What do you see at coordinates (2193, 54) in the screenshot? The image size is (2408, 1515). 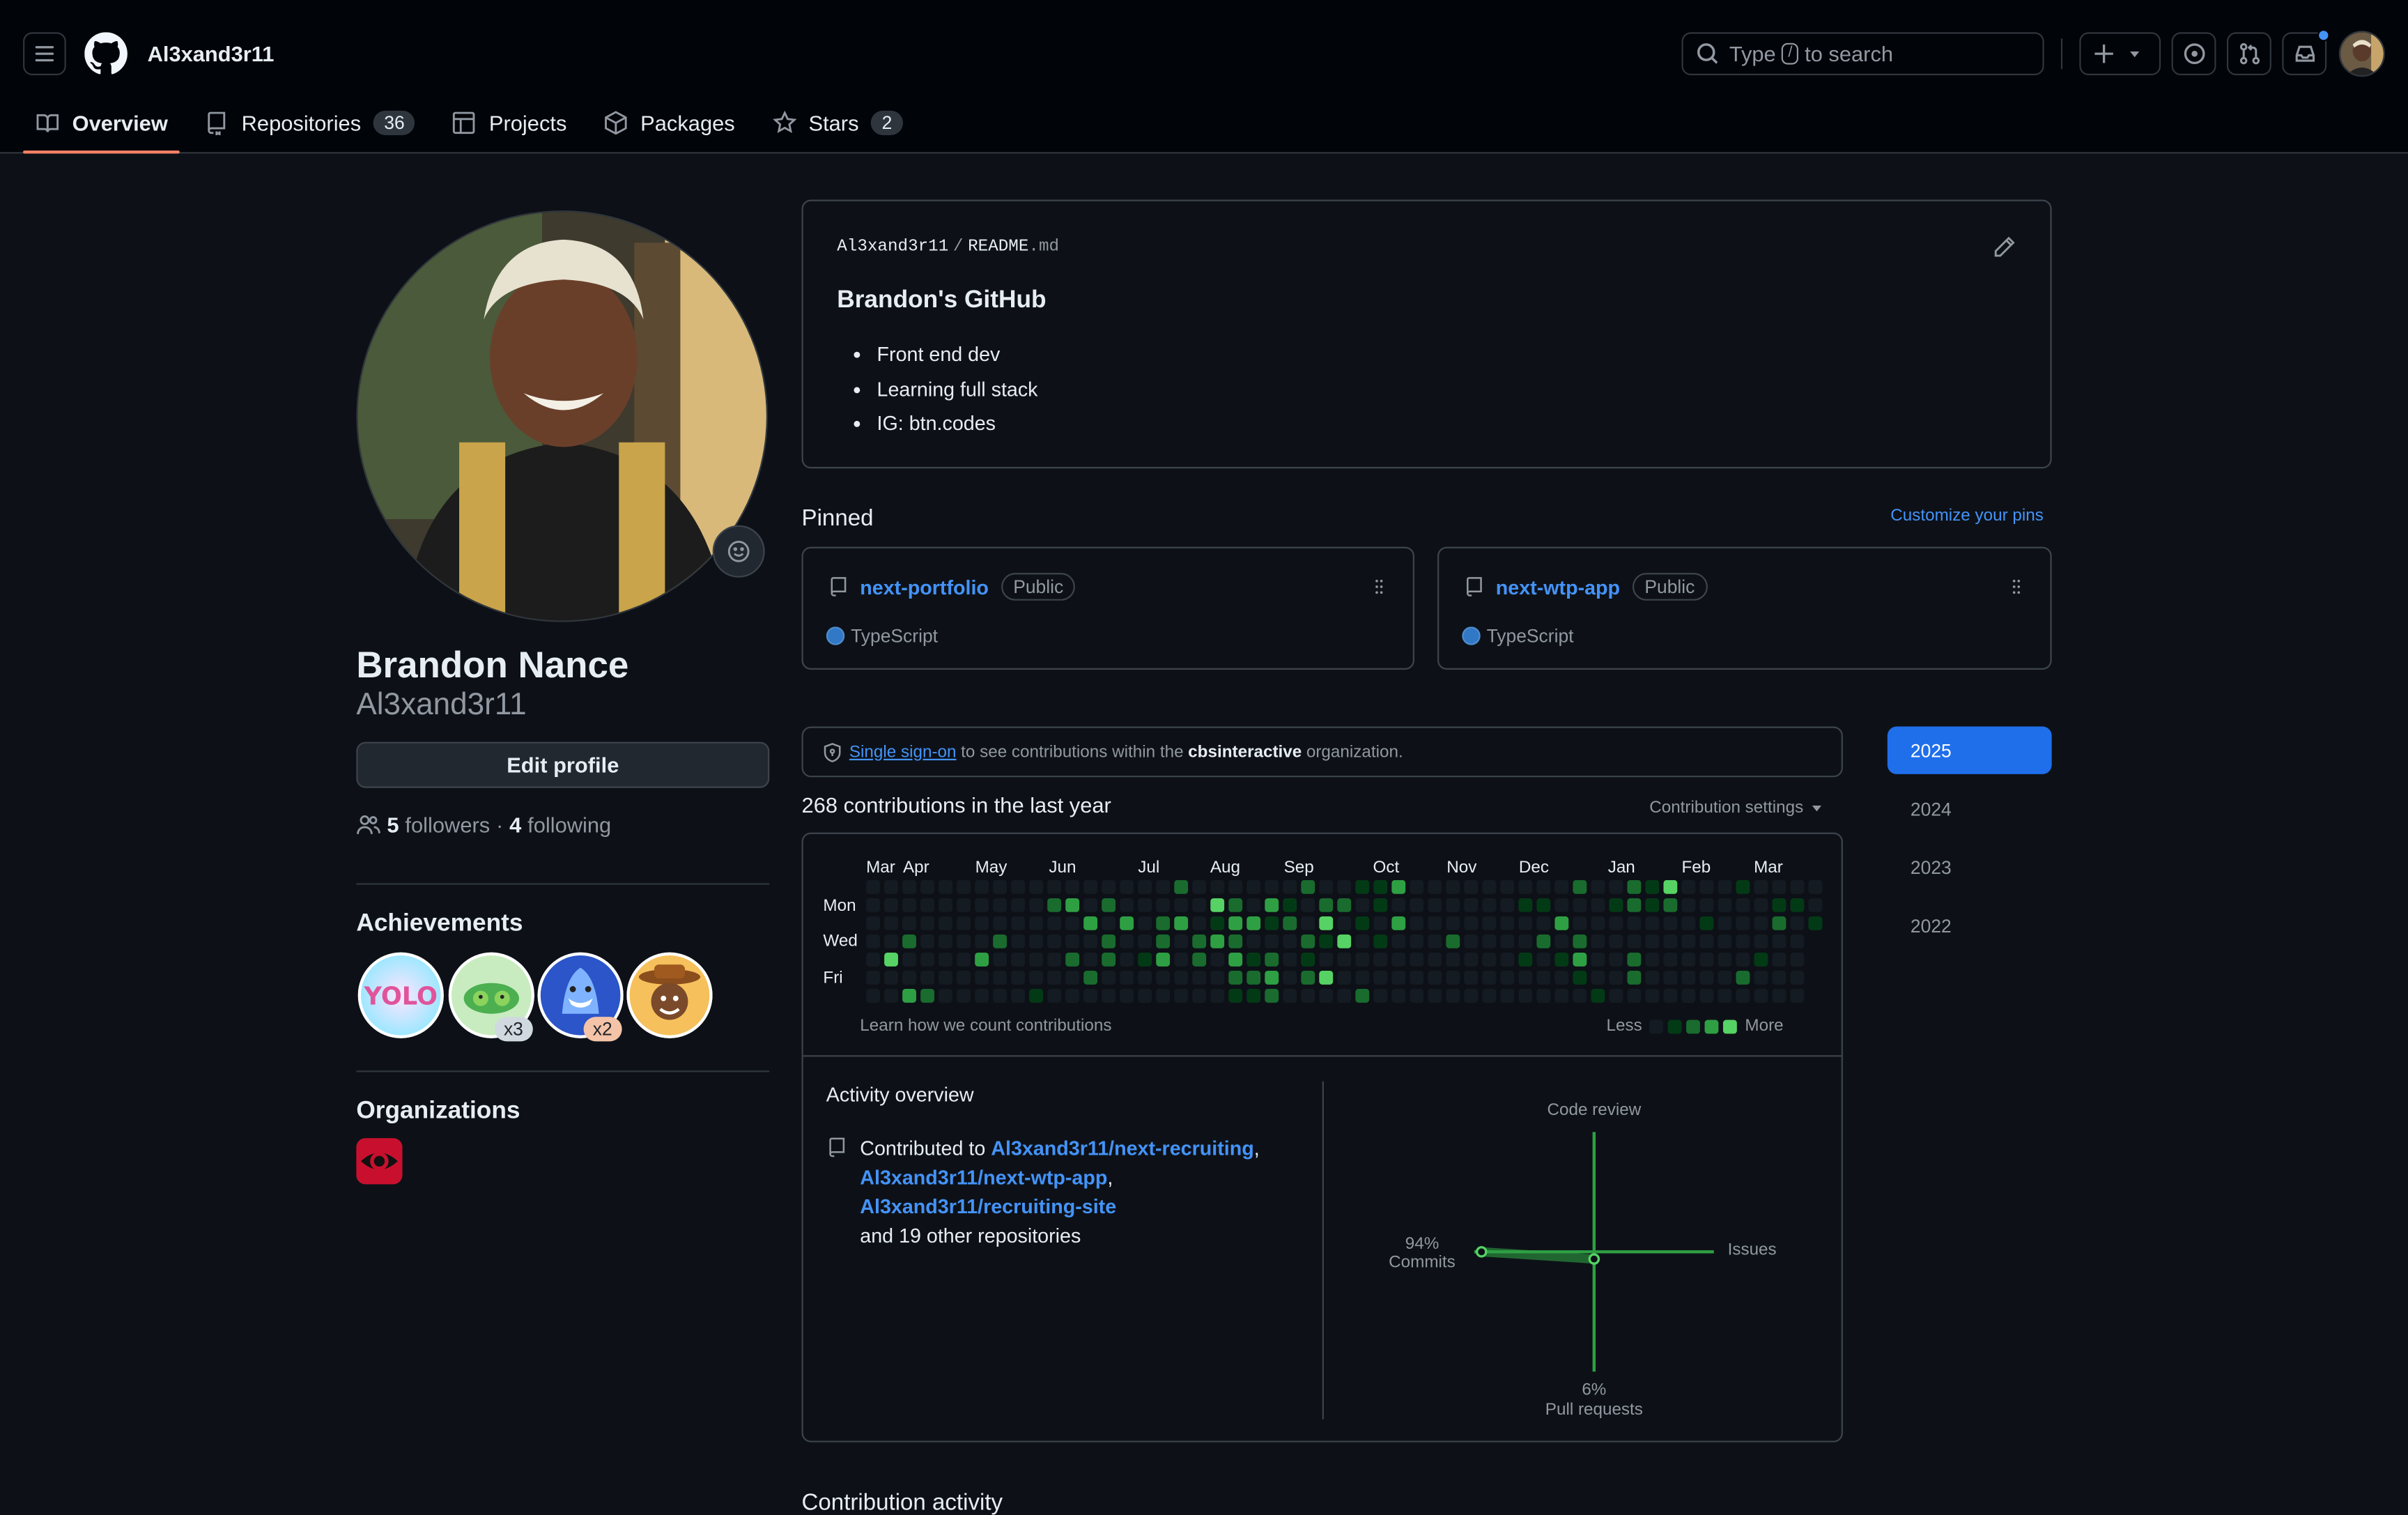 I see `issues-button` at bounding box center [2193, 54].